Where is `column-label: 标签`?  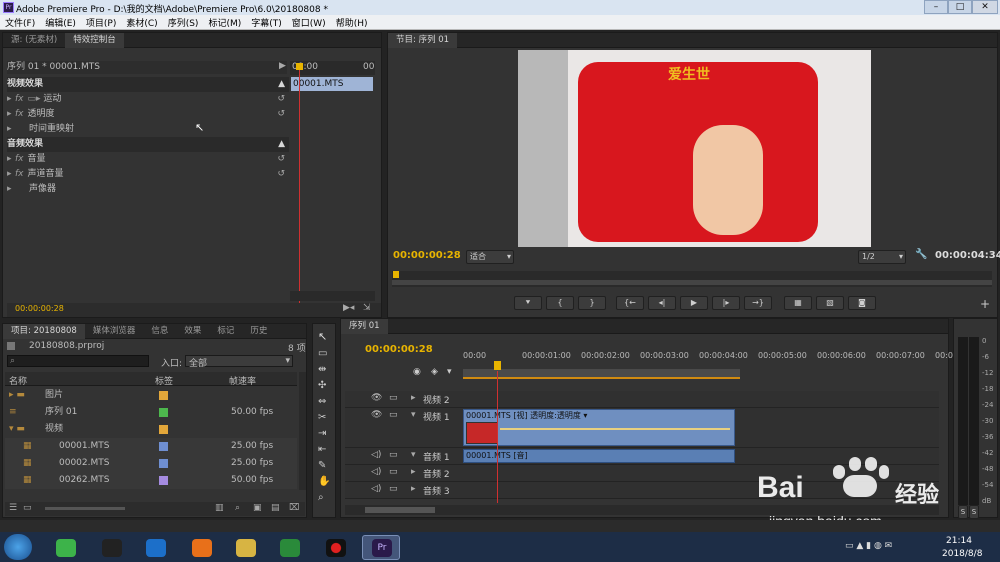 column-label: 标签 is located at coordinates (164, 380).